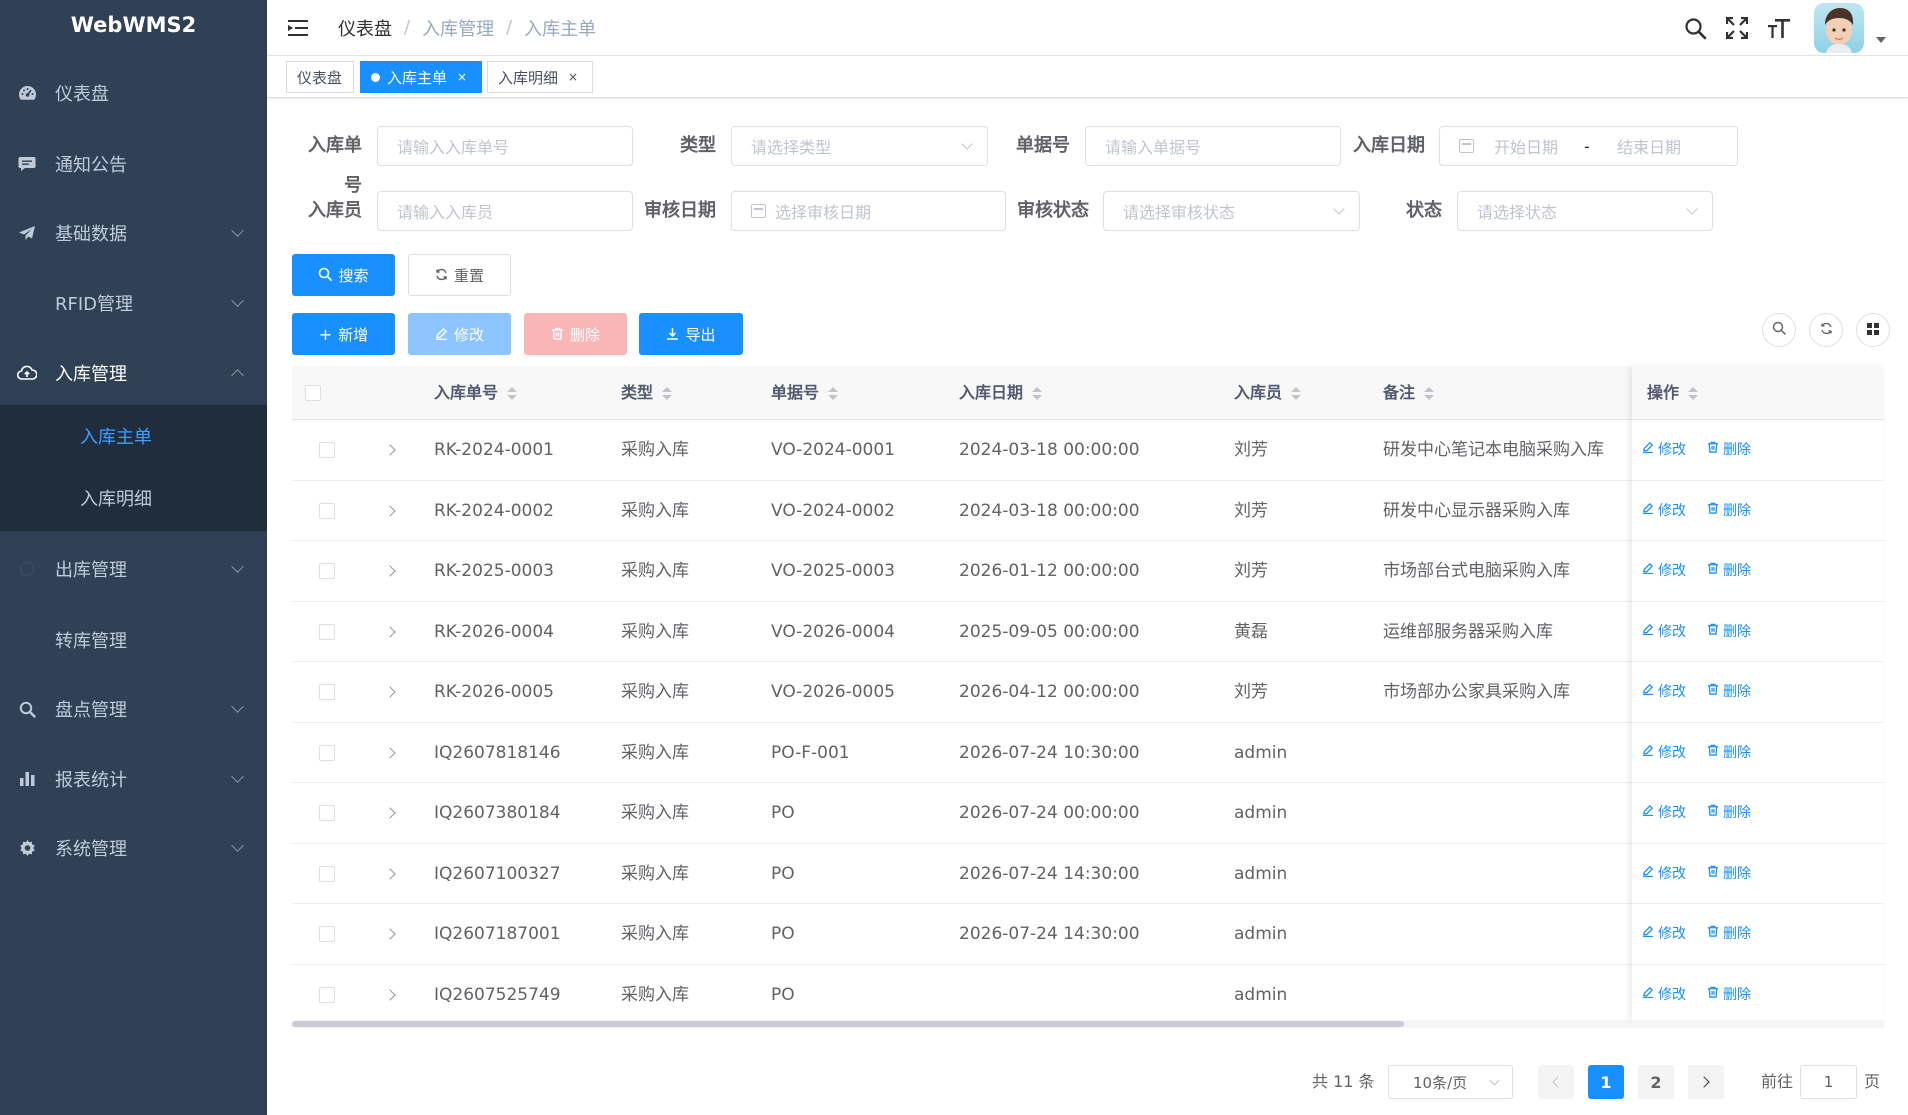 The width and height of the screenshot is (1908, 1115). Describe the element at coordinates (343, 334) in the screenshot. I see `add-button: + 新增` at that location.